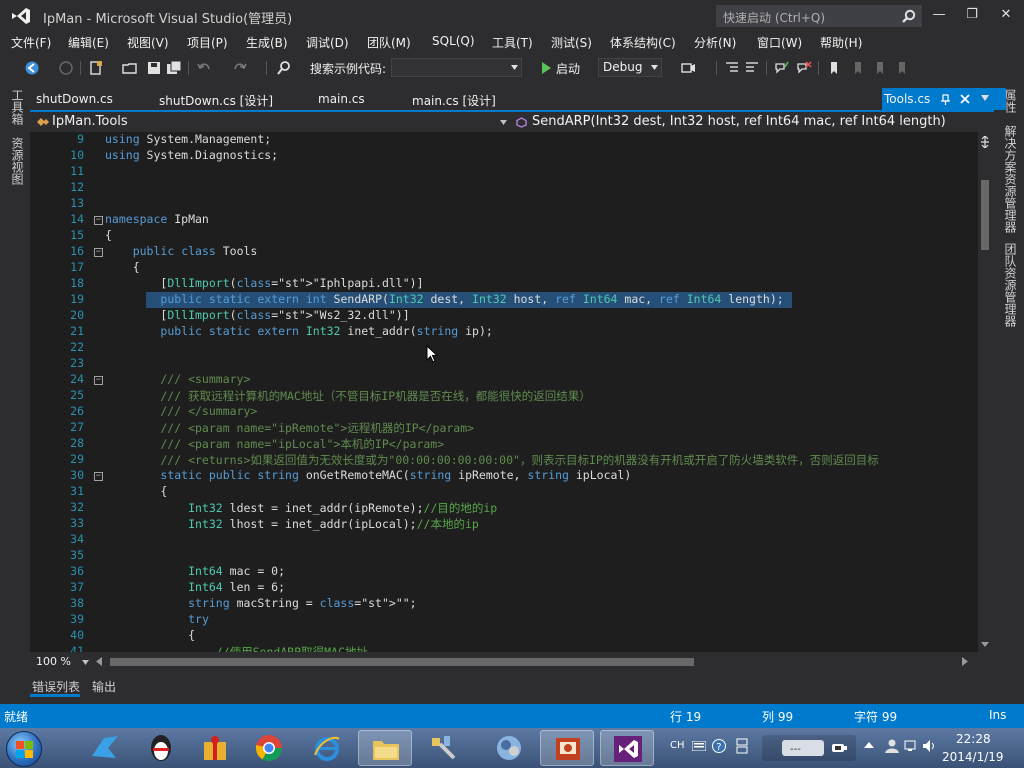 This screenshot has height=768, width=1024. What do you see at coordinates (677, 745) in the screenshot?
I see `input-language-indicator: CH` at bounding box center [677, 745].